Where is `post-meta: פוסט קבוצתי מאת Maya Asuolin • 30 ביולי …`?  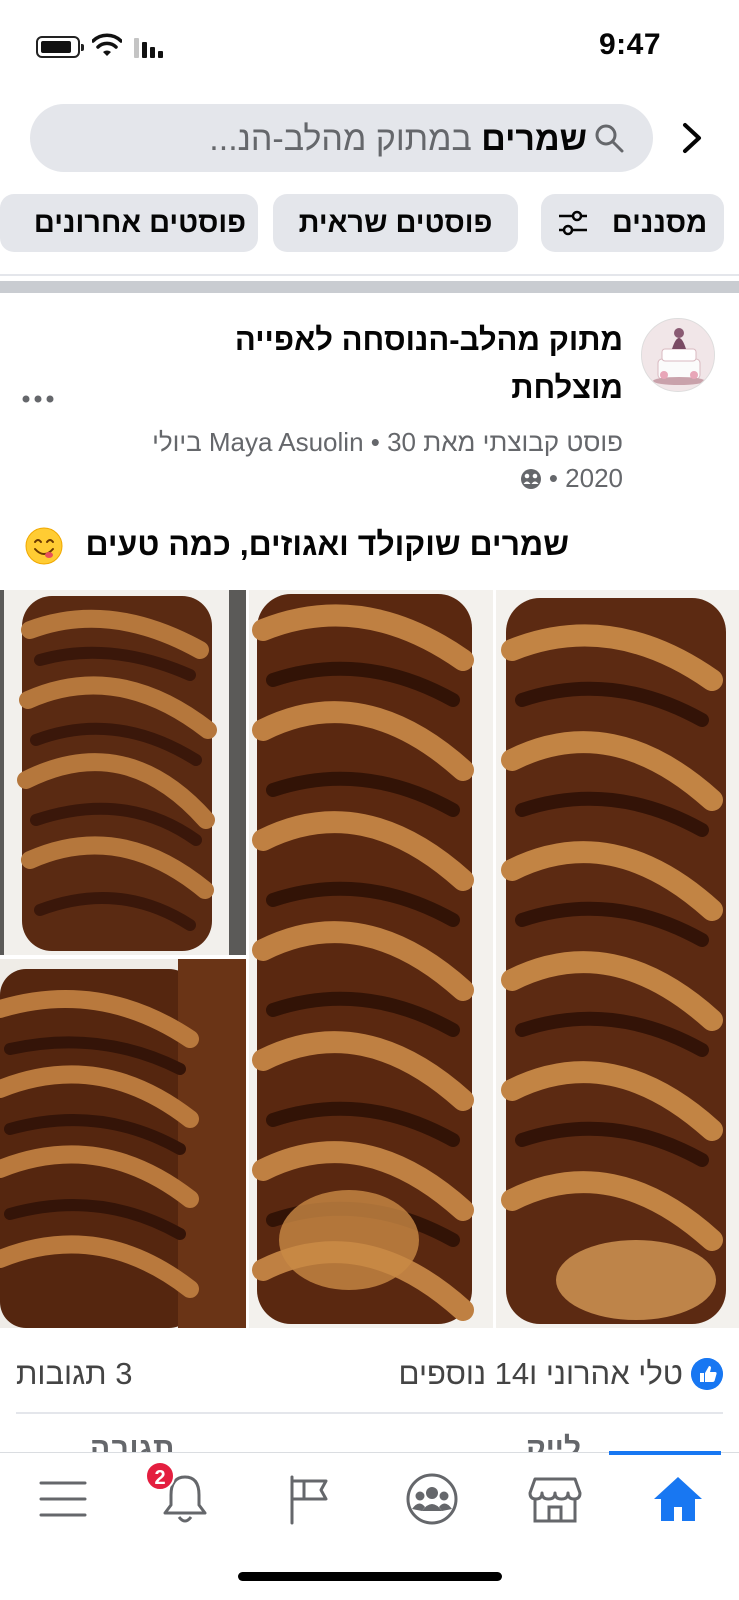
post-meta: פוסט קבוצתי מאת Maya Asuolin • 30 ביולי … is located at coordinates (358, 460).